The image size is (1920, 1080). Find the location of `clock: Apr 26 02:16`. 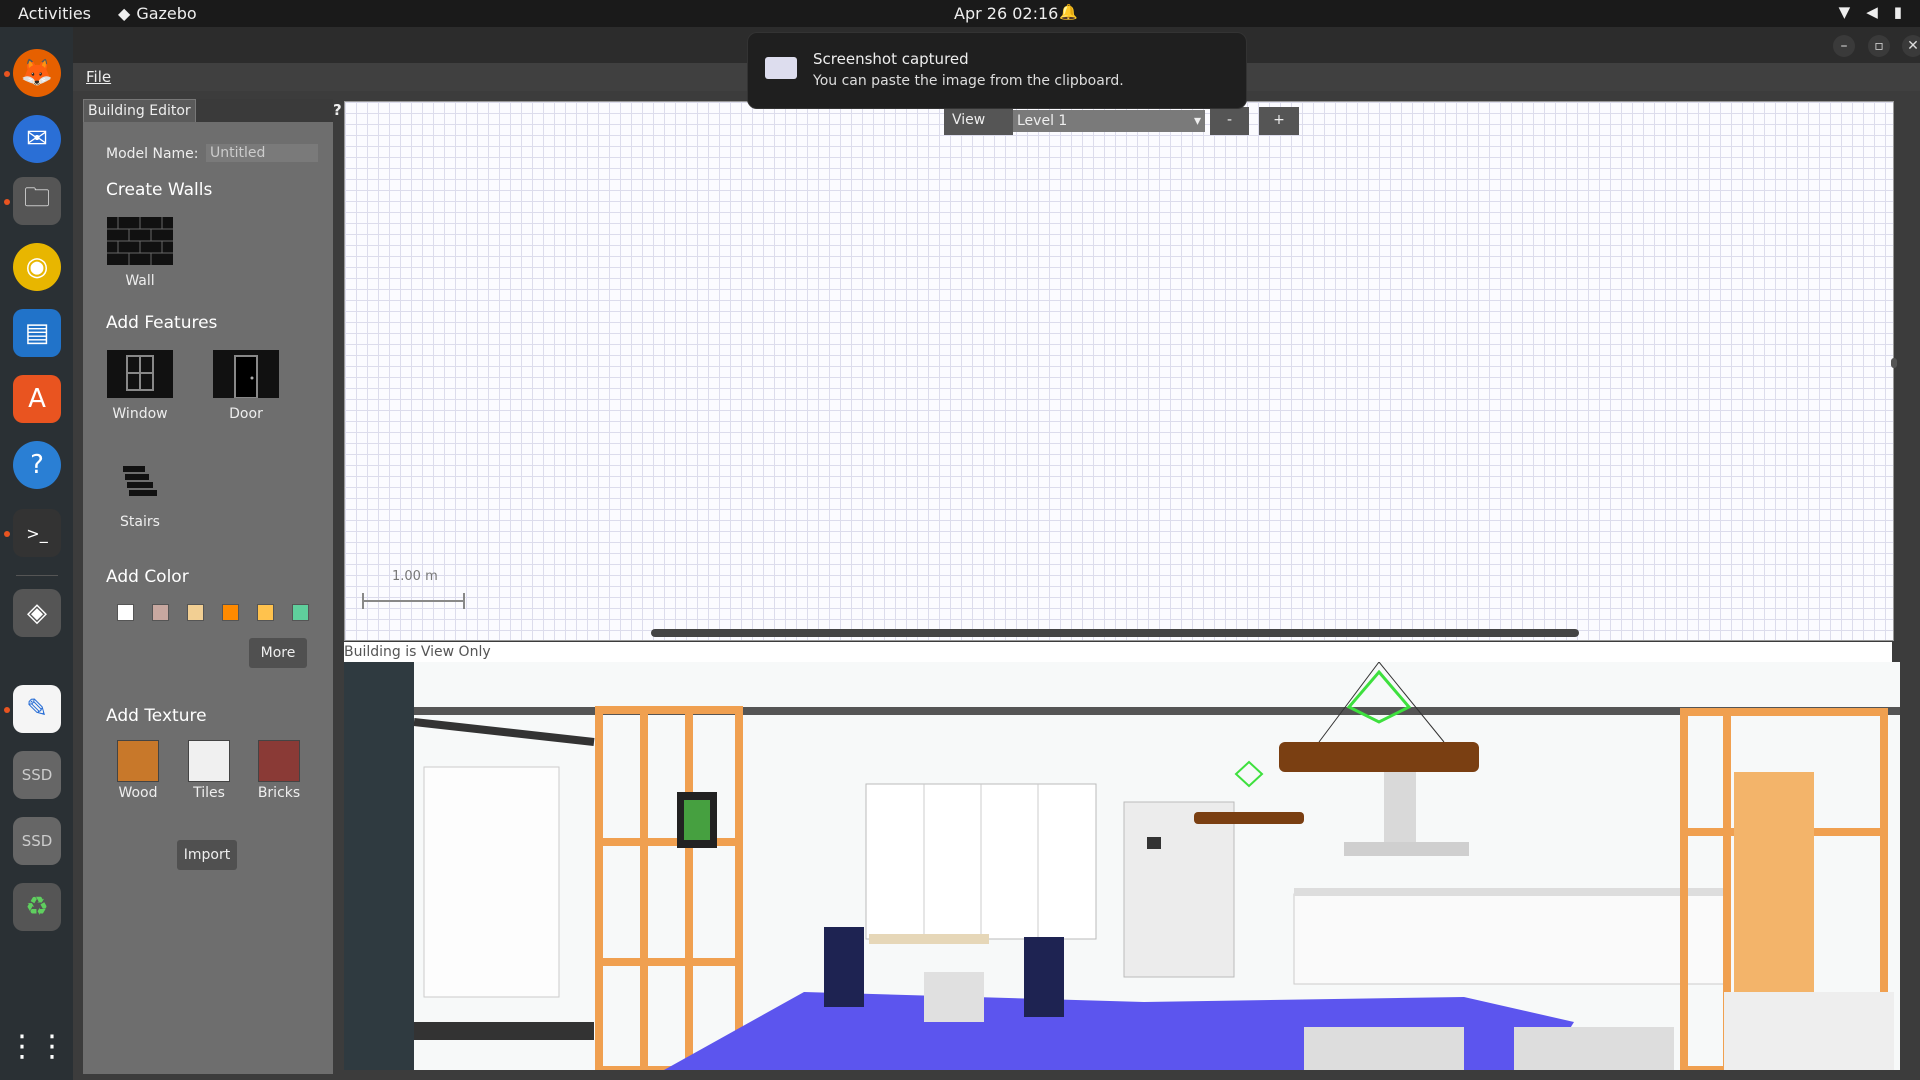

clock: Apr 26 02:16 is located at coordinates (1006, 13).